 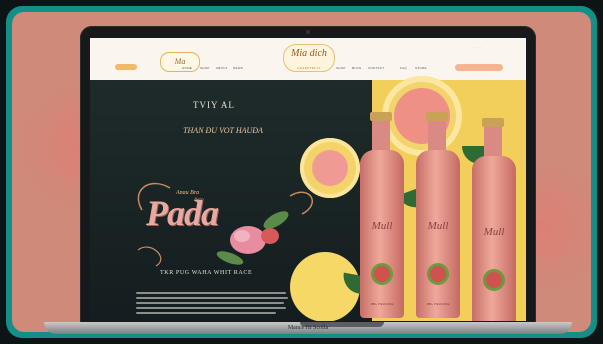 I want to click on menu-pill, so click(x=126, y=67).